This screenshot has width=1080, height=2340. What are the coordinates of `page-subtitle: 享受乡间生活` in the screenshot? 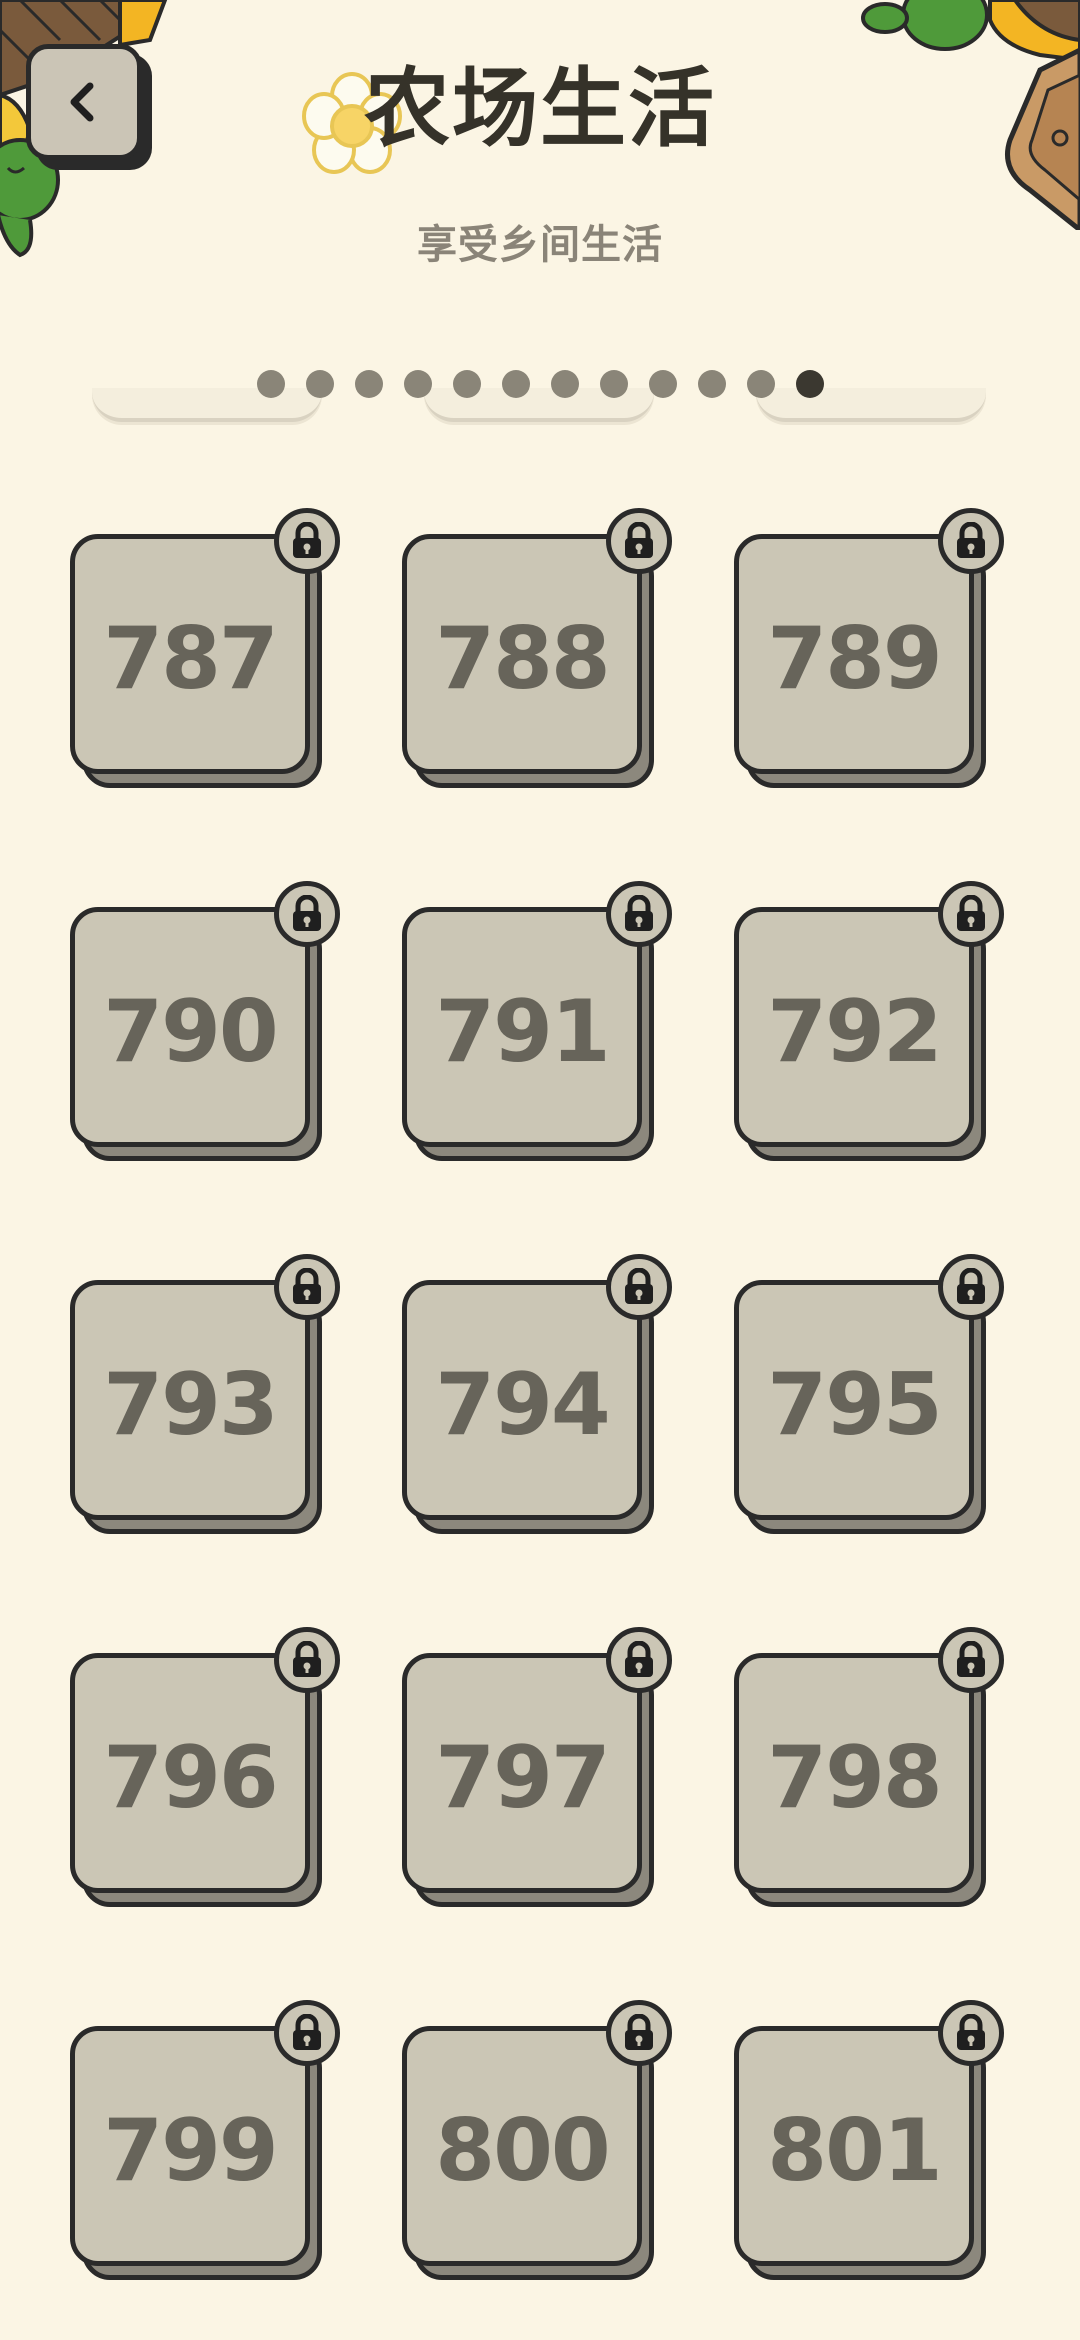 It's located at (540, 245).